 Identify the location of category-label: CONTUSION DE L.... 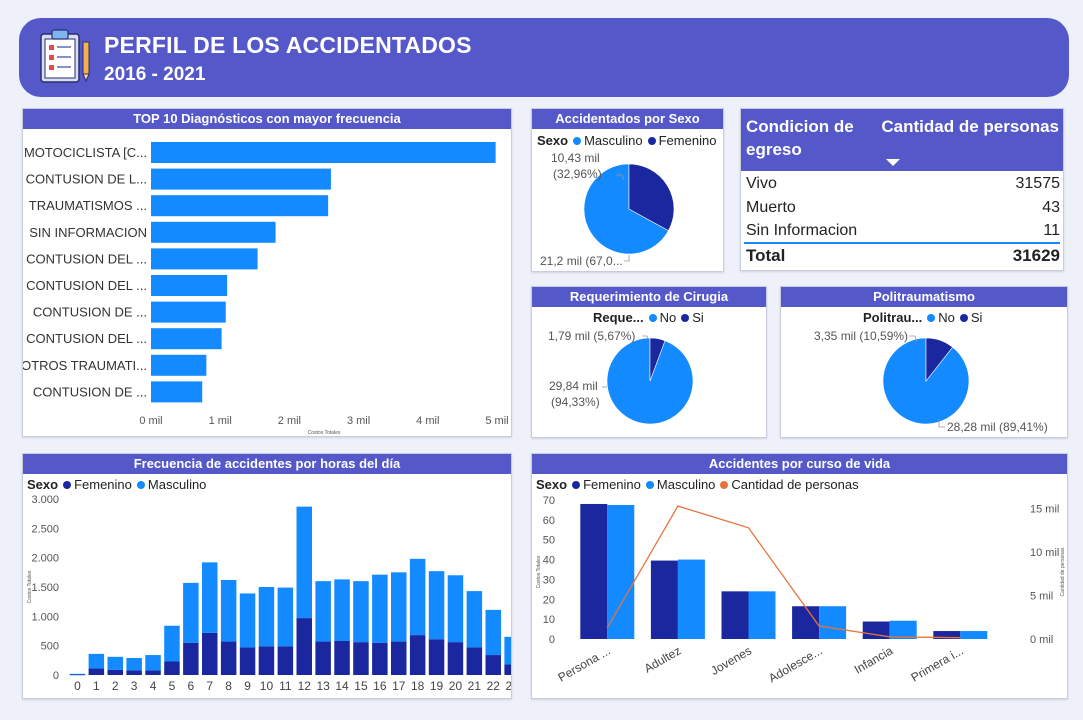
(86, 179).